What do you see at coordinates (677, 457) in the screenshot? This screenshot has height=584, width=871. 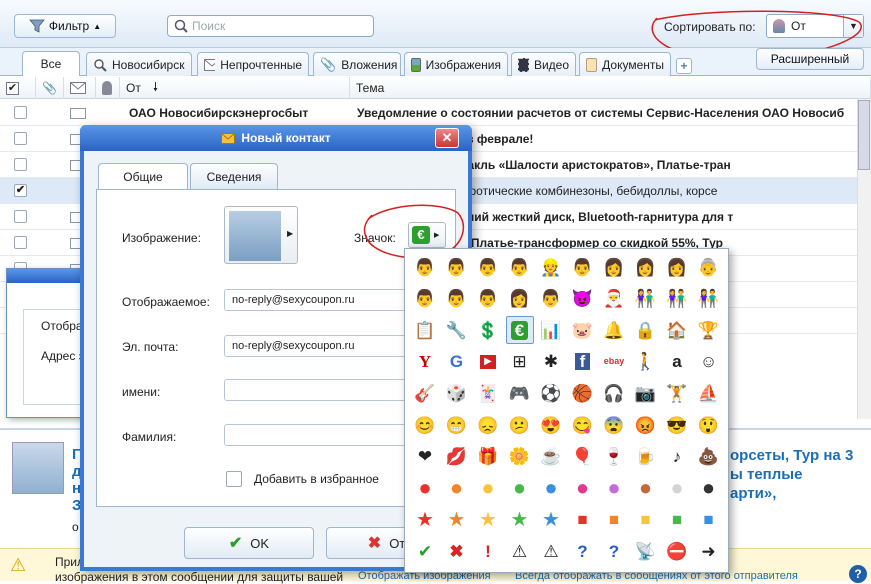 I see `icon-option: ♪` at bounding box center [677, 457].